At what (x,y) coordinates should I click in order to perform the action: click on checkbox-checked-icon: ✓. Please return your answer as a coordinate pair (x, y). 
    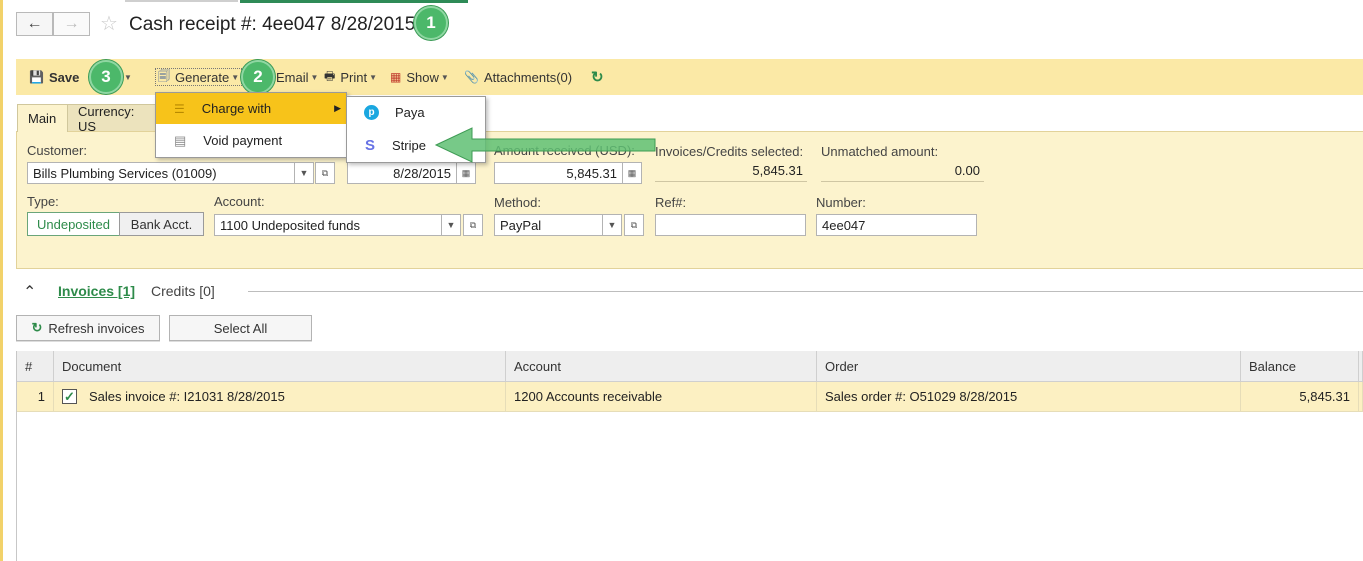
    Looking at the image, I should click on (69, 396).